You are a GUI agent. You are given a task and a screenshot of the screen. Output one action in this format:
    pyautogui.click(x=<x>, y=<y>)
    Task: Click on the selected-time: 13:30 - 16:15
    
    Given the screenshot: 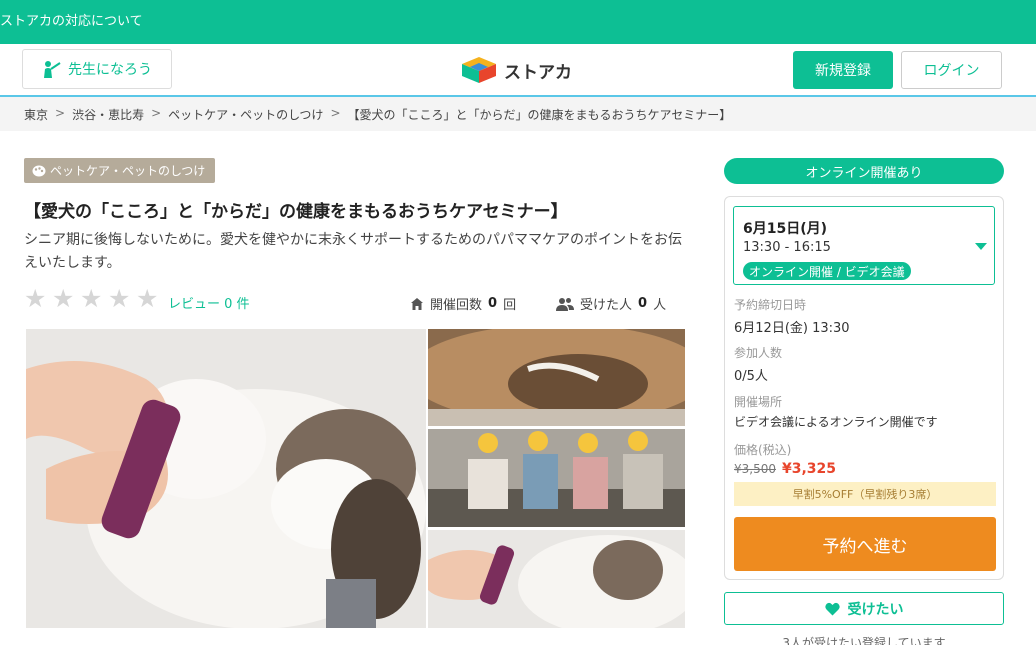 What is the action you would take?
    pyautogui.click(x=787, y=247)
    